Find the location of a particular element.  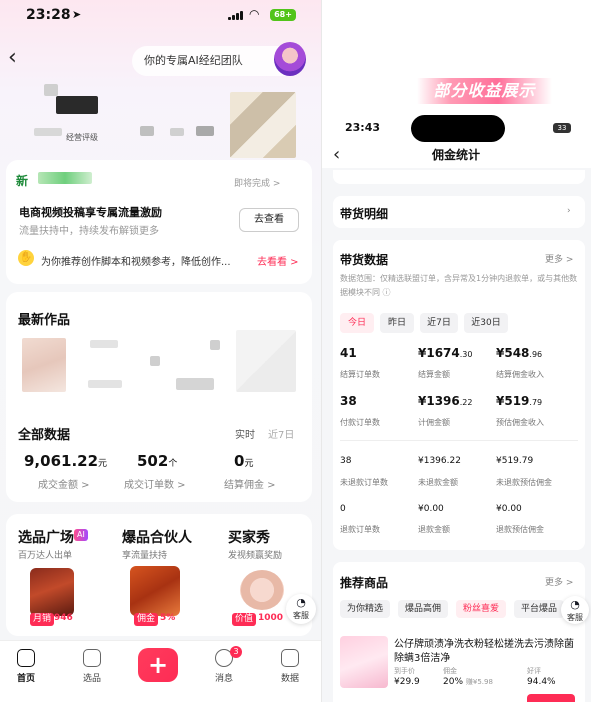

hand-wave-icon: ✋ is located at coordinates (26, 258).